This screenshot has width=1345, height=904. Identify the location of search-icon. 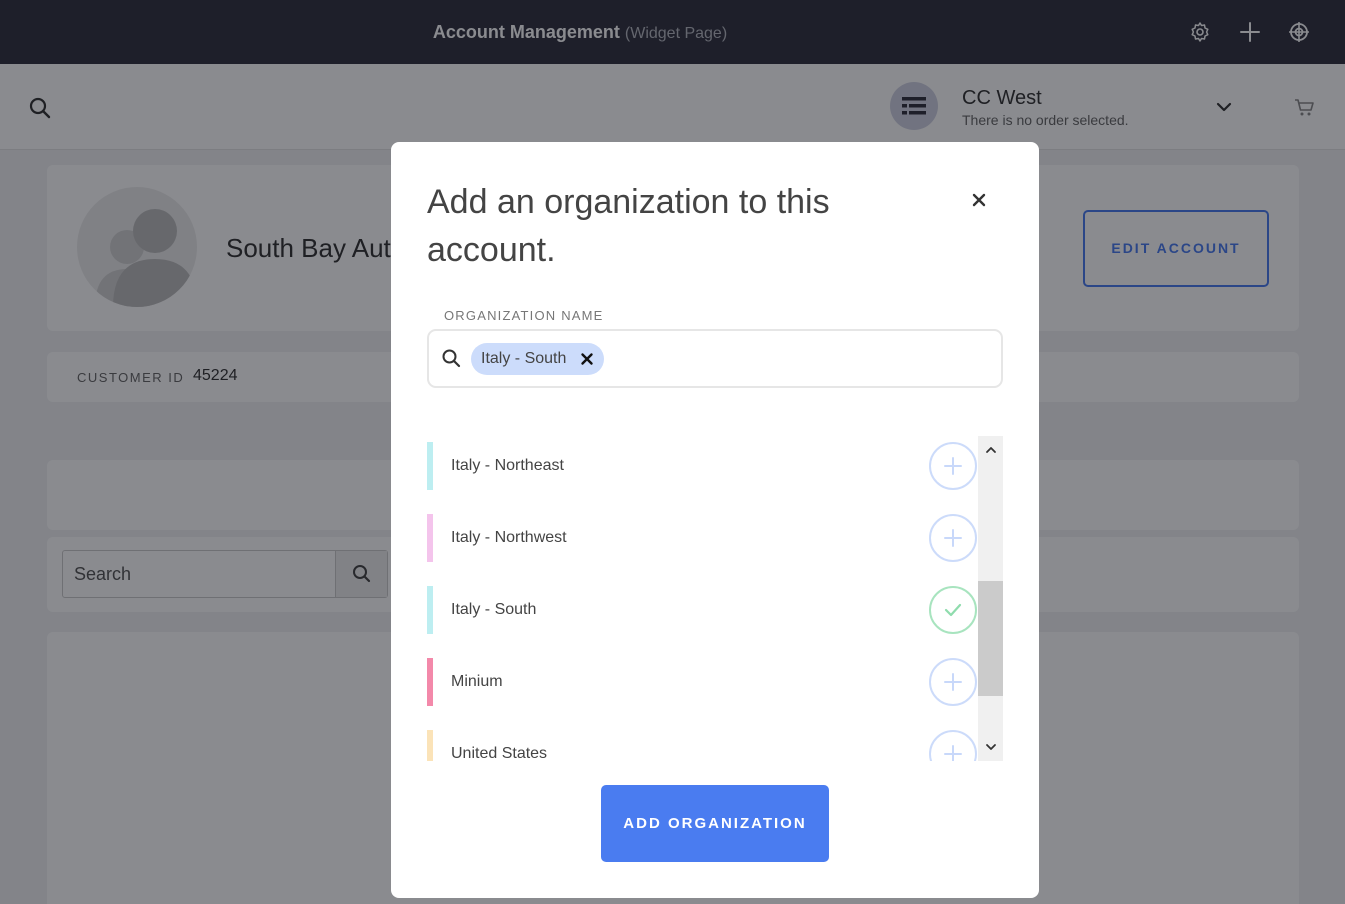
(451, 358).